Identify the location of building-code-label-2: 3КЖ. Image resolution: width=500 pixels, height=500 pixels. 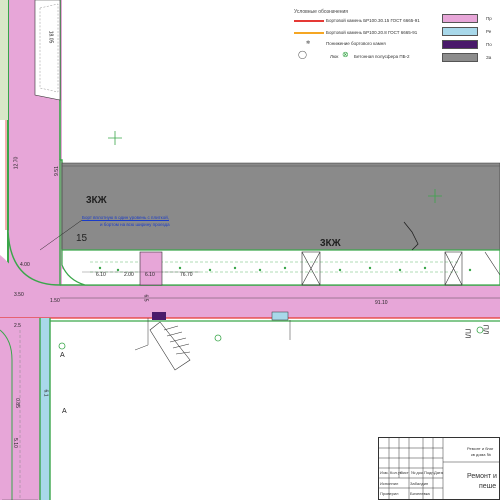
(330, 243).